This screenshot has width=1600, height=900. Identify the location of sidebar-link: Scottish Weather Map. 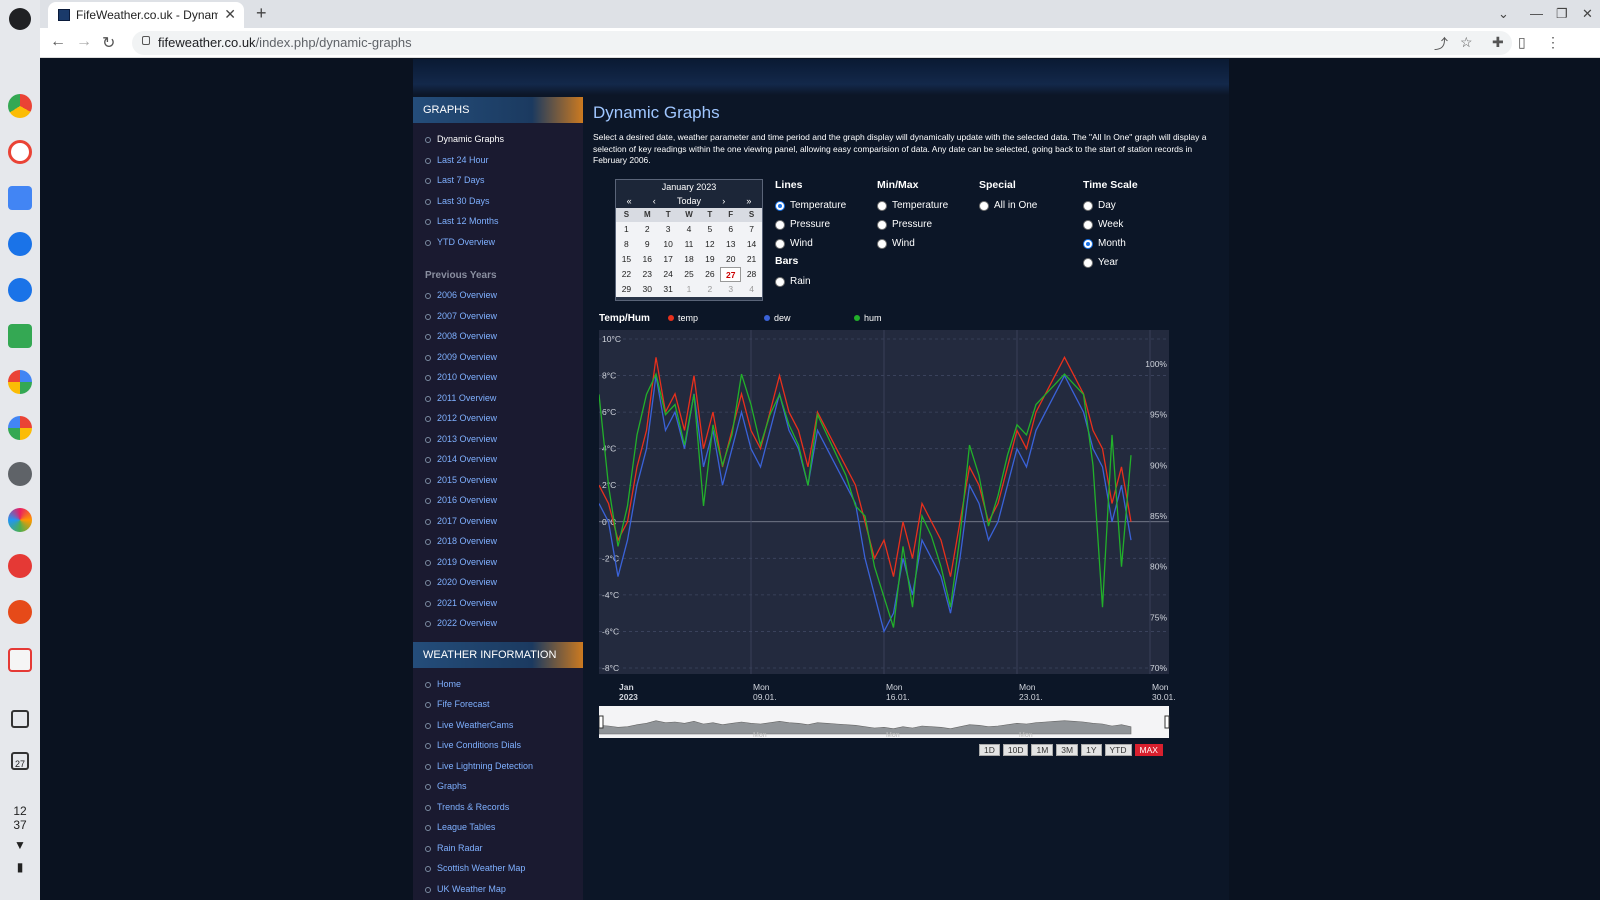
(504, 868).